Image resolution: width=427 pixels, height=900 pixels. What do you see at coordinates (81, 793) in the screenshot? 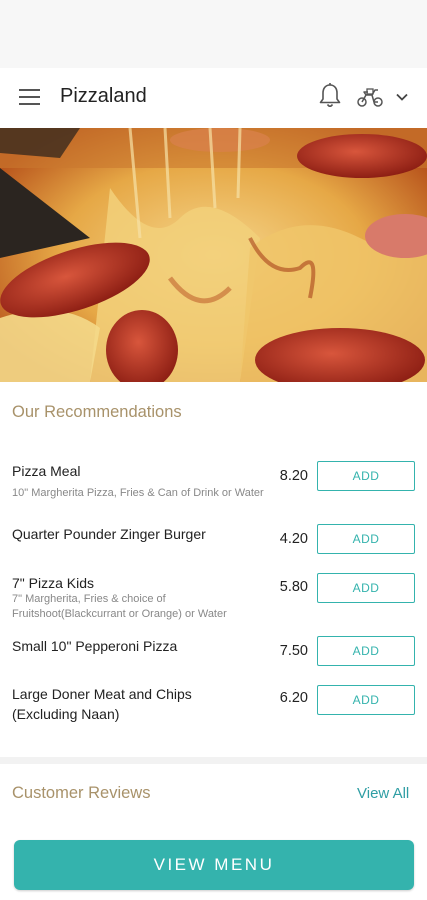
I see `customer-reviews-title: Customer Reviews` at bounding box center [81, 793].